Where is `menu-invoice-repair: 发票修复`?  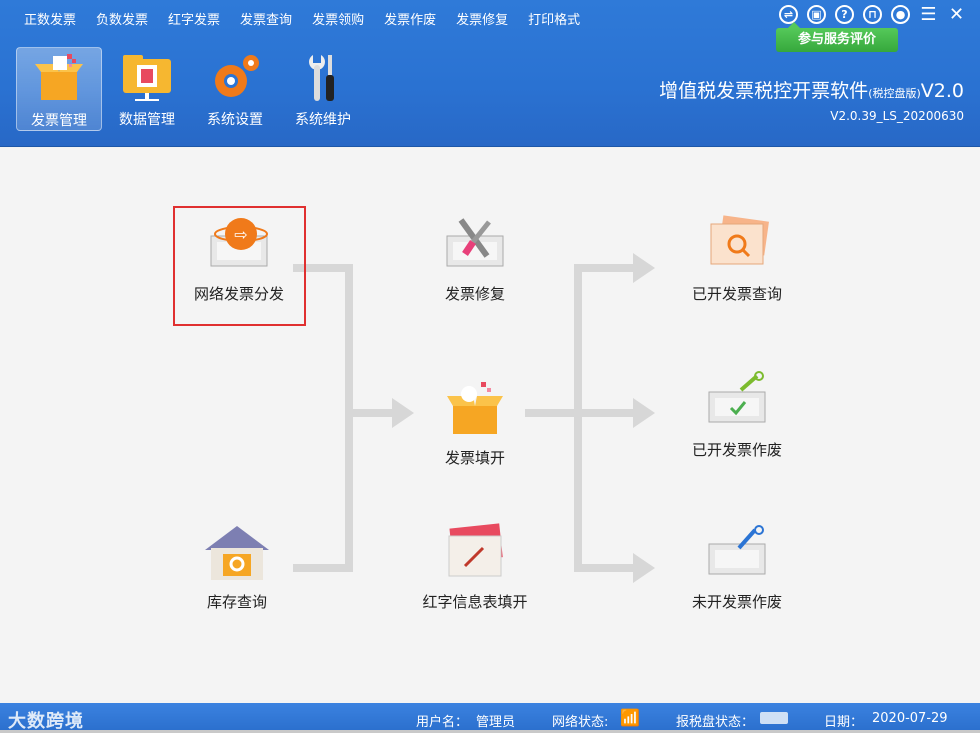
menu-invoice-repair: 发票修复 is located at coordinates (482, 17).